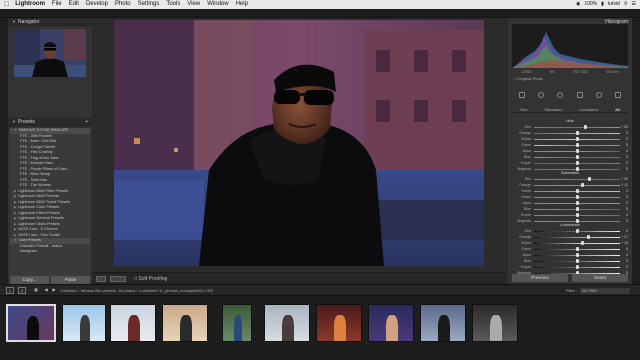  What do you see at coordinates (598, 95) in the screenshot?
I see `radial-filter-icon` at bounding box center [598, 95].